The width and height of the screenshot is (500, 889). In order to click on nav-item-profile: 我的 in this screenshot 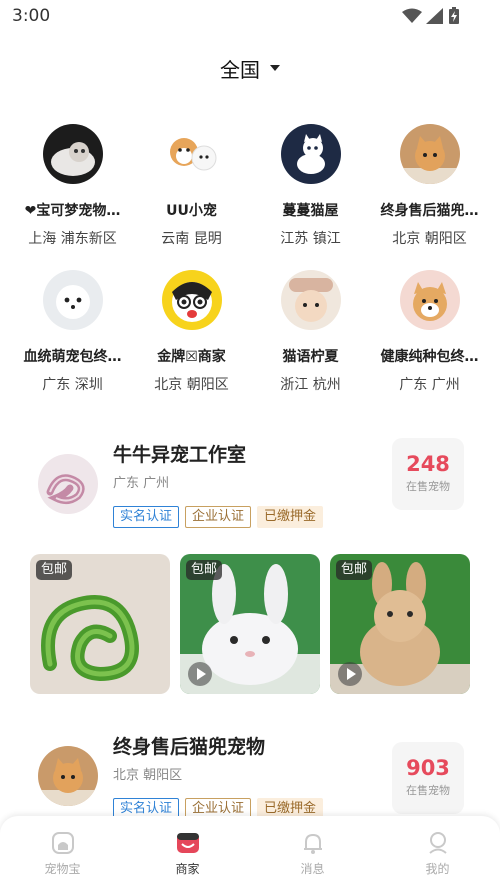, I will do `click(437, 852)`.